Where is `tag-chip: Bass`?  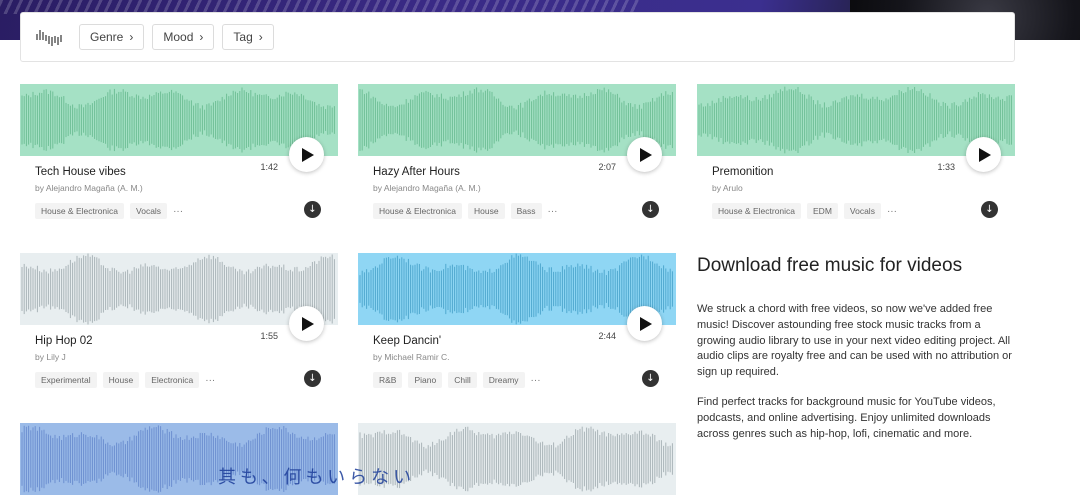
tag-chip: Bass is located at coordinates (526, 211).